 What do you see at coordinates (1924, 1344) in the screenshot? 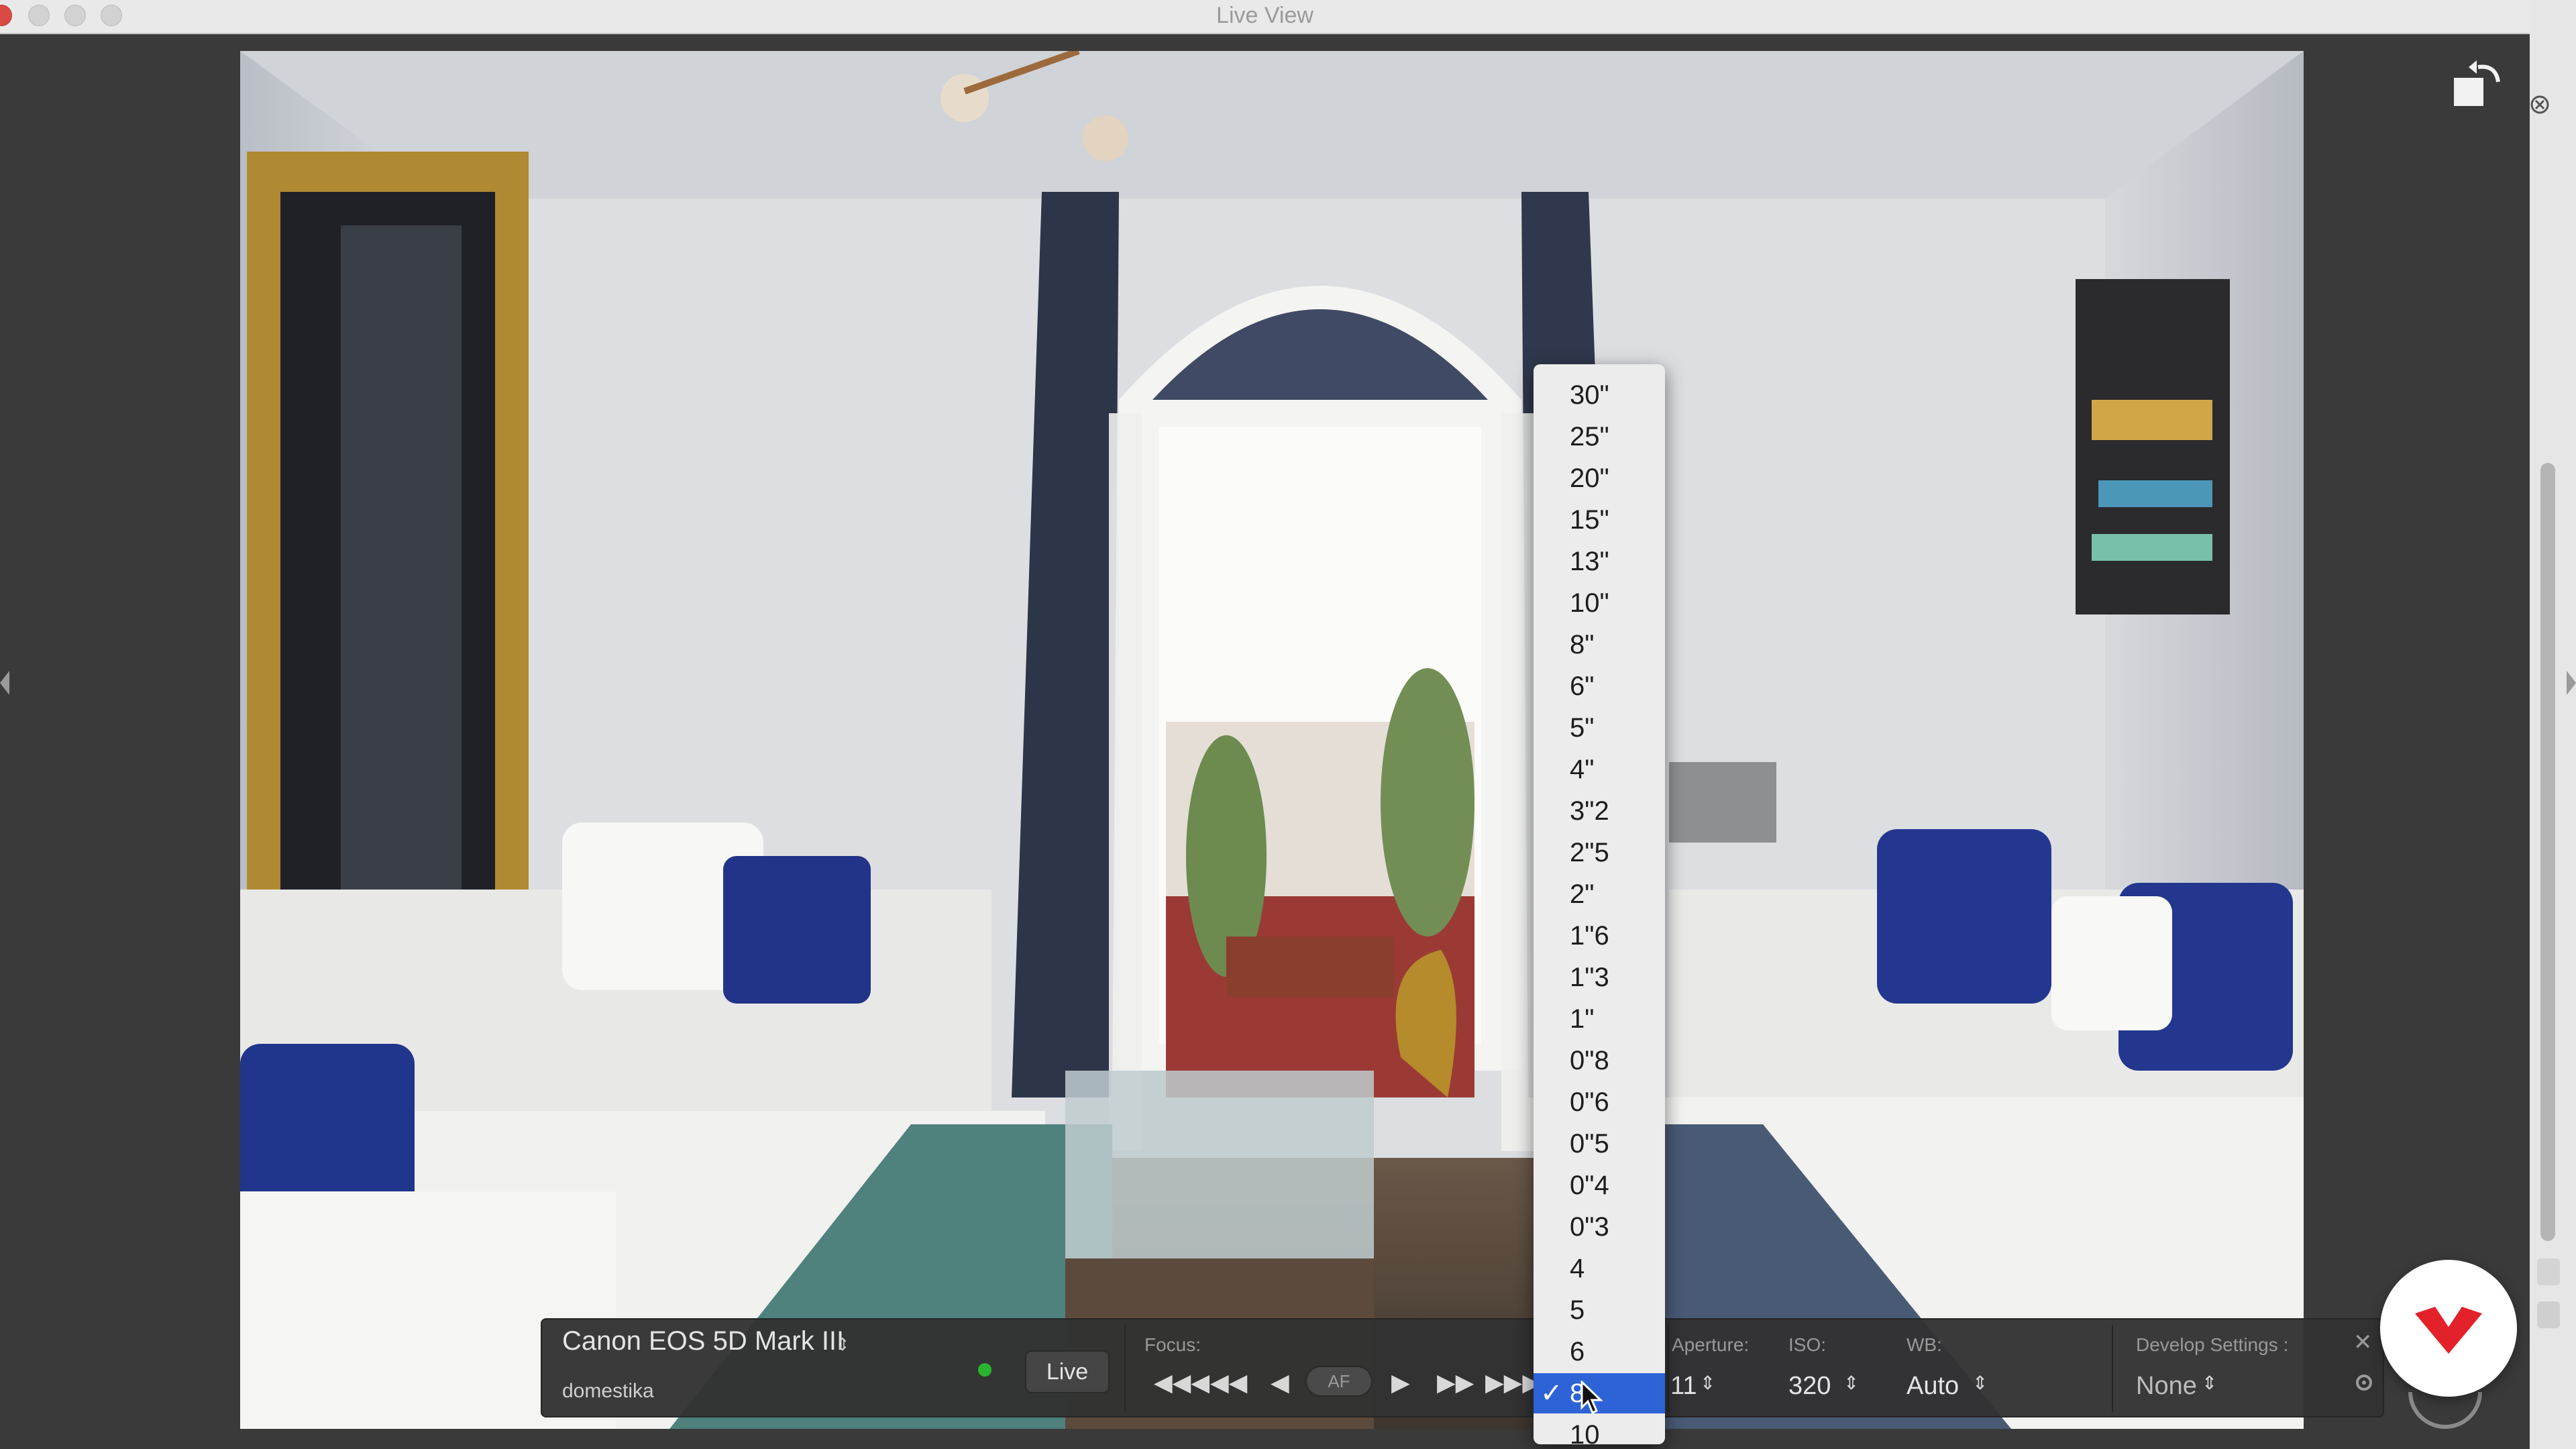
I see `wb-label: WB:` at bounding box center [1924, 1344].